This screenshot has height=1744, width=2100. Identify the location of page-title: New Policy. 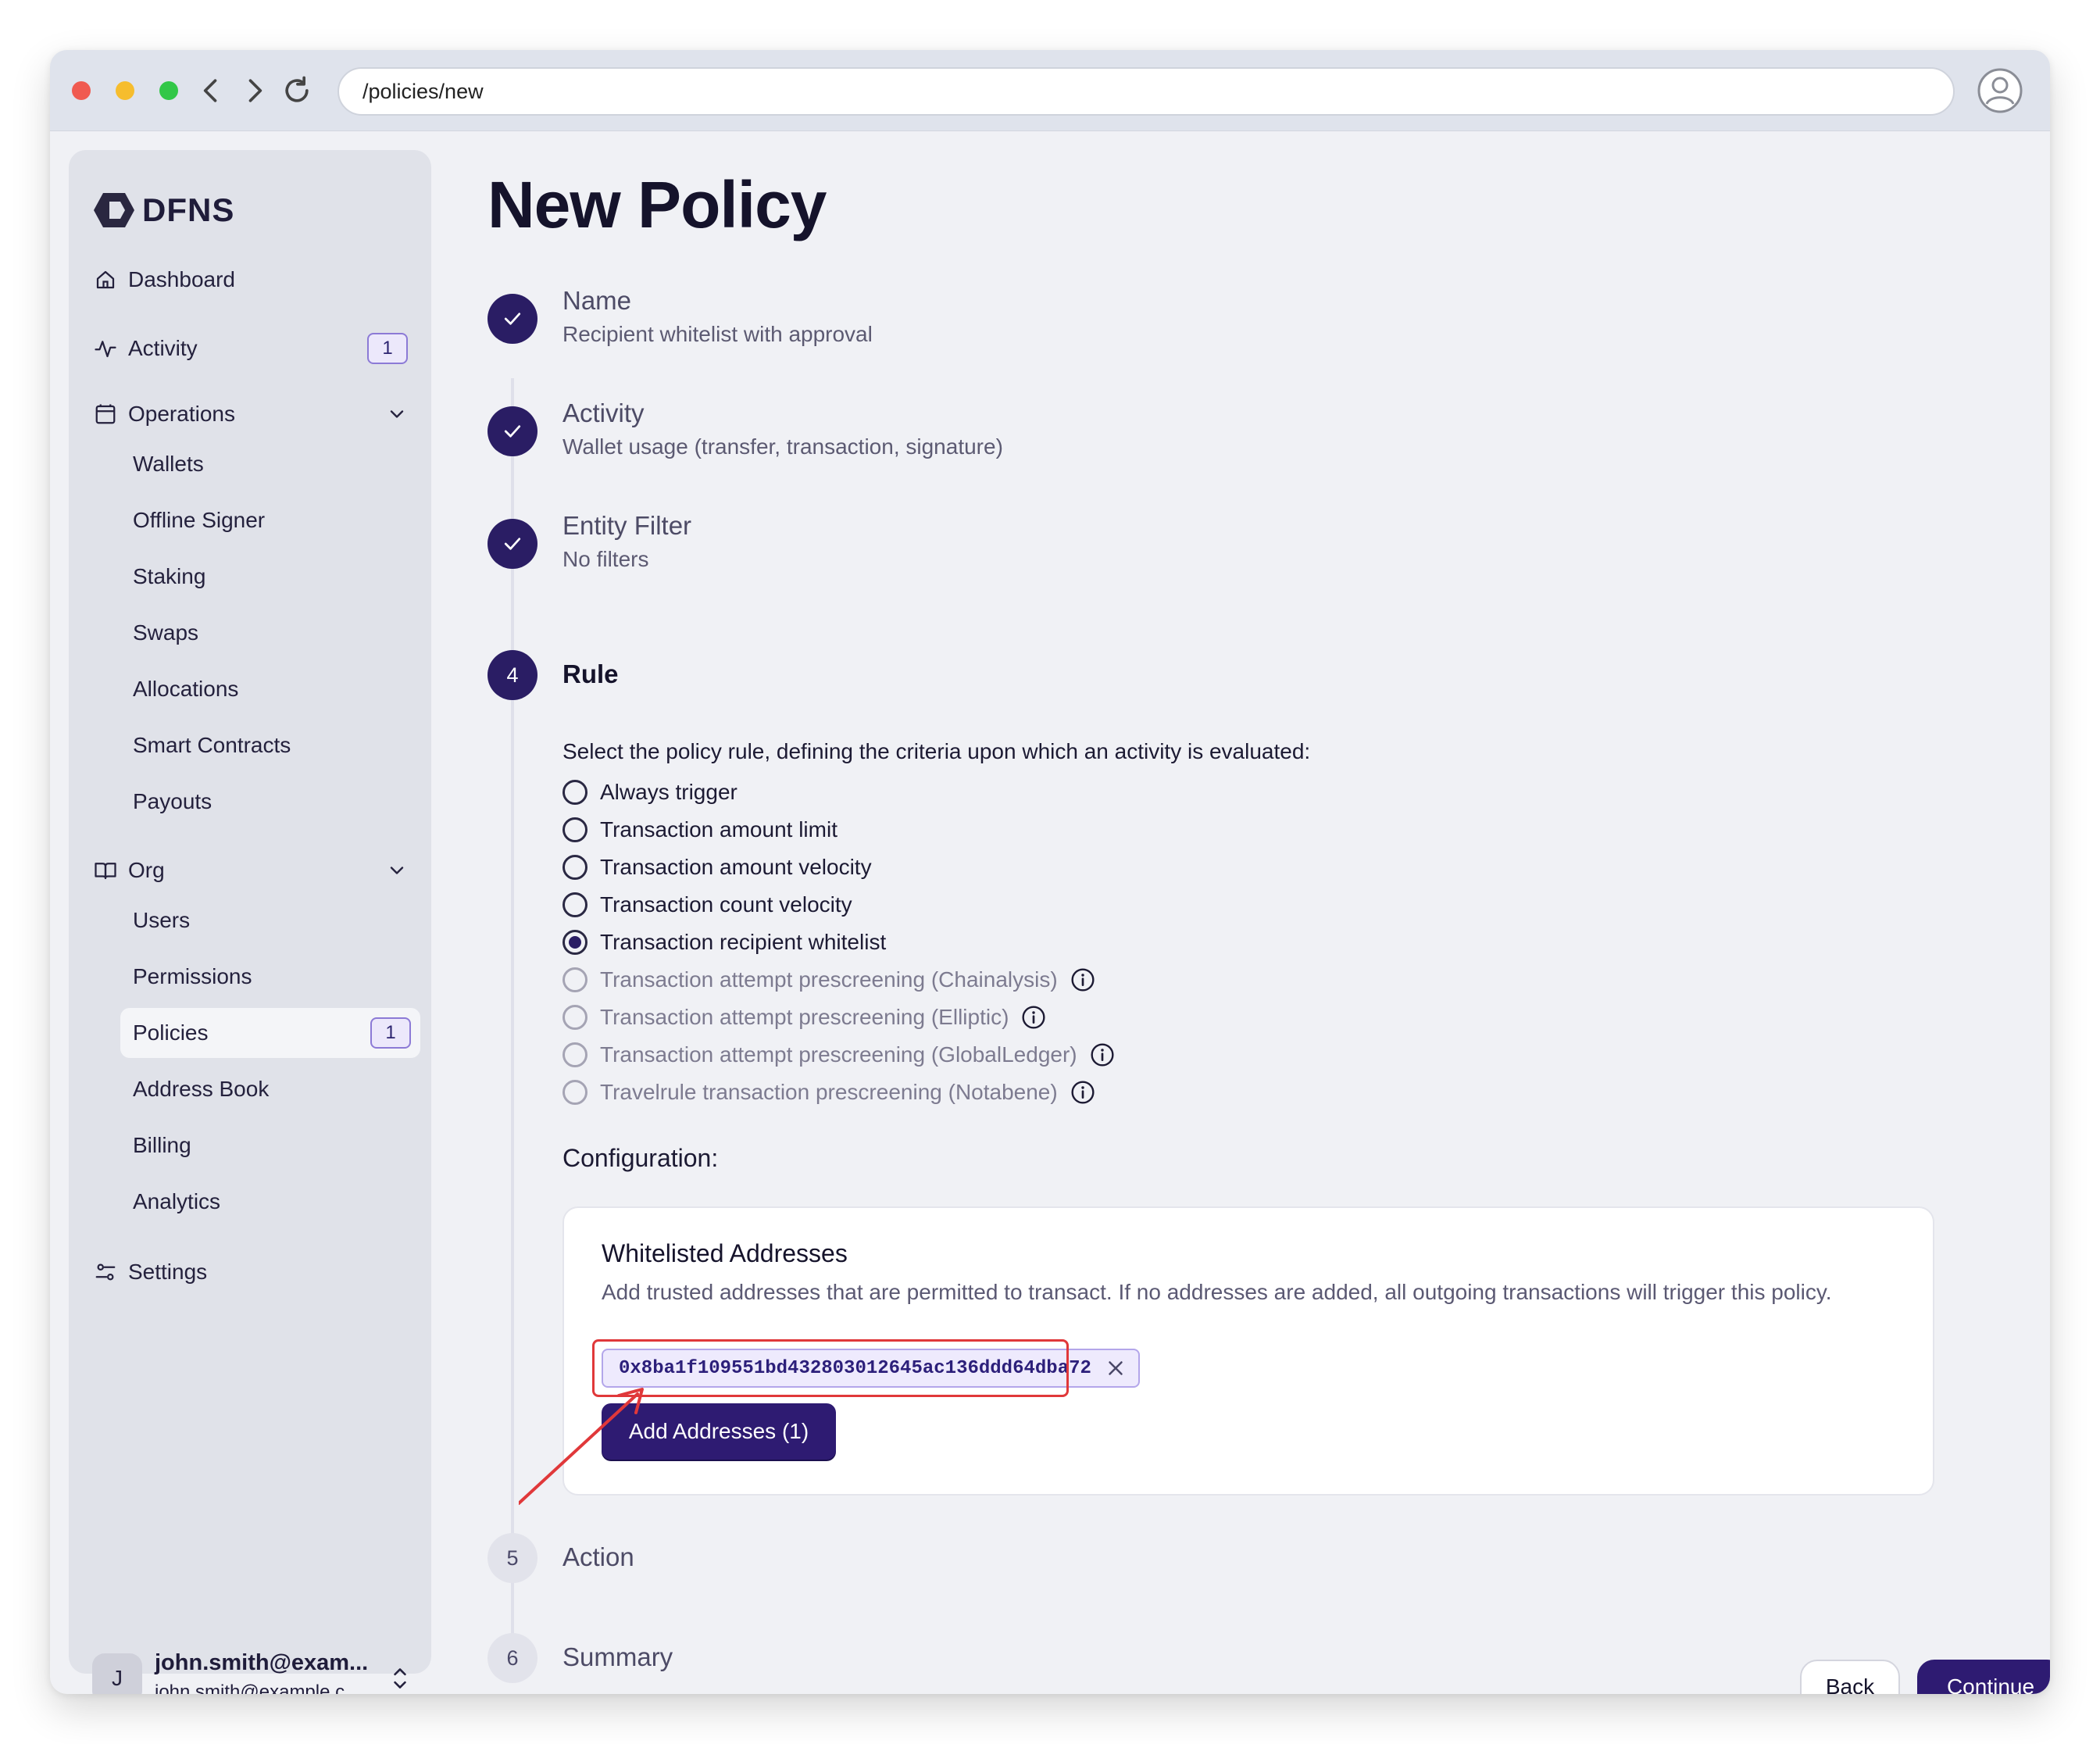
(657, 204).